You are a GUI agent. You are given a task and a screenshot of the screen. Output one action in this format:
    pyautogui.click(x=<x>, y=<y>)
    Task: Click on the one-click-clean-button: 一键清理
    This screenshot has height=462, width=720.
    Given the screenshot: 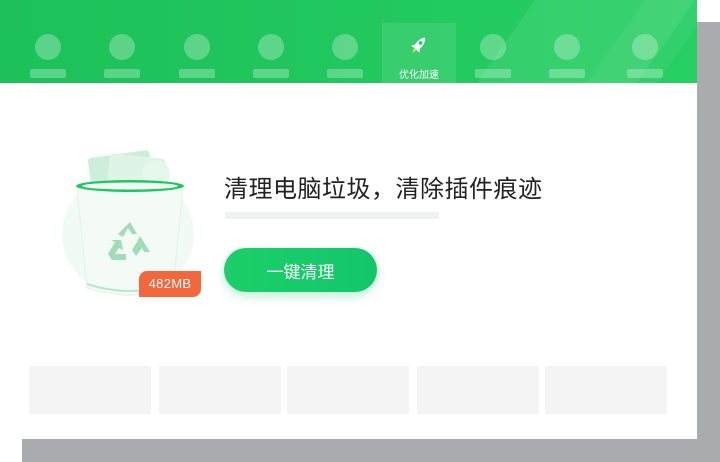 What is the action you would take?
    pyautogui.click(x=300, y=270)
    